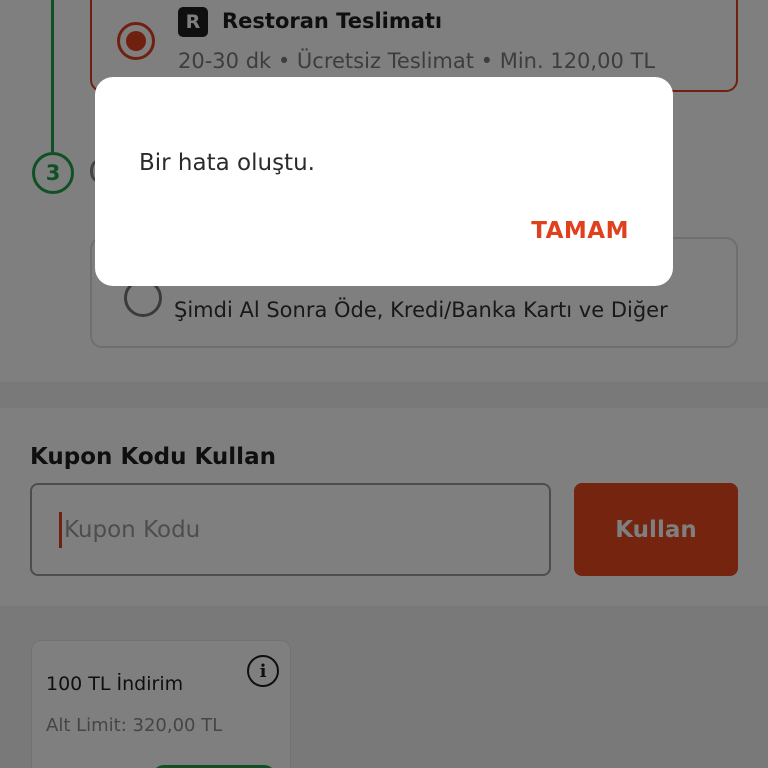  Describe the element at coordinates (227, 163) in the screenshot. I see `error-message: Bir hata oluştu.` at that location.